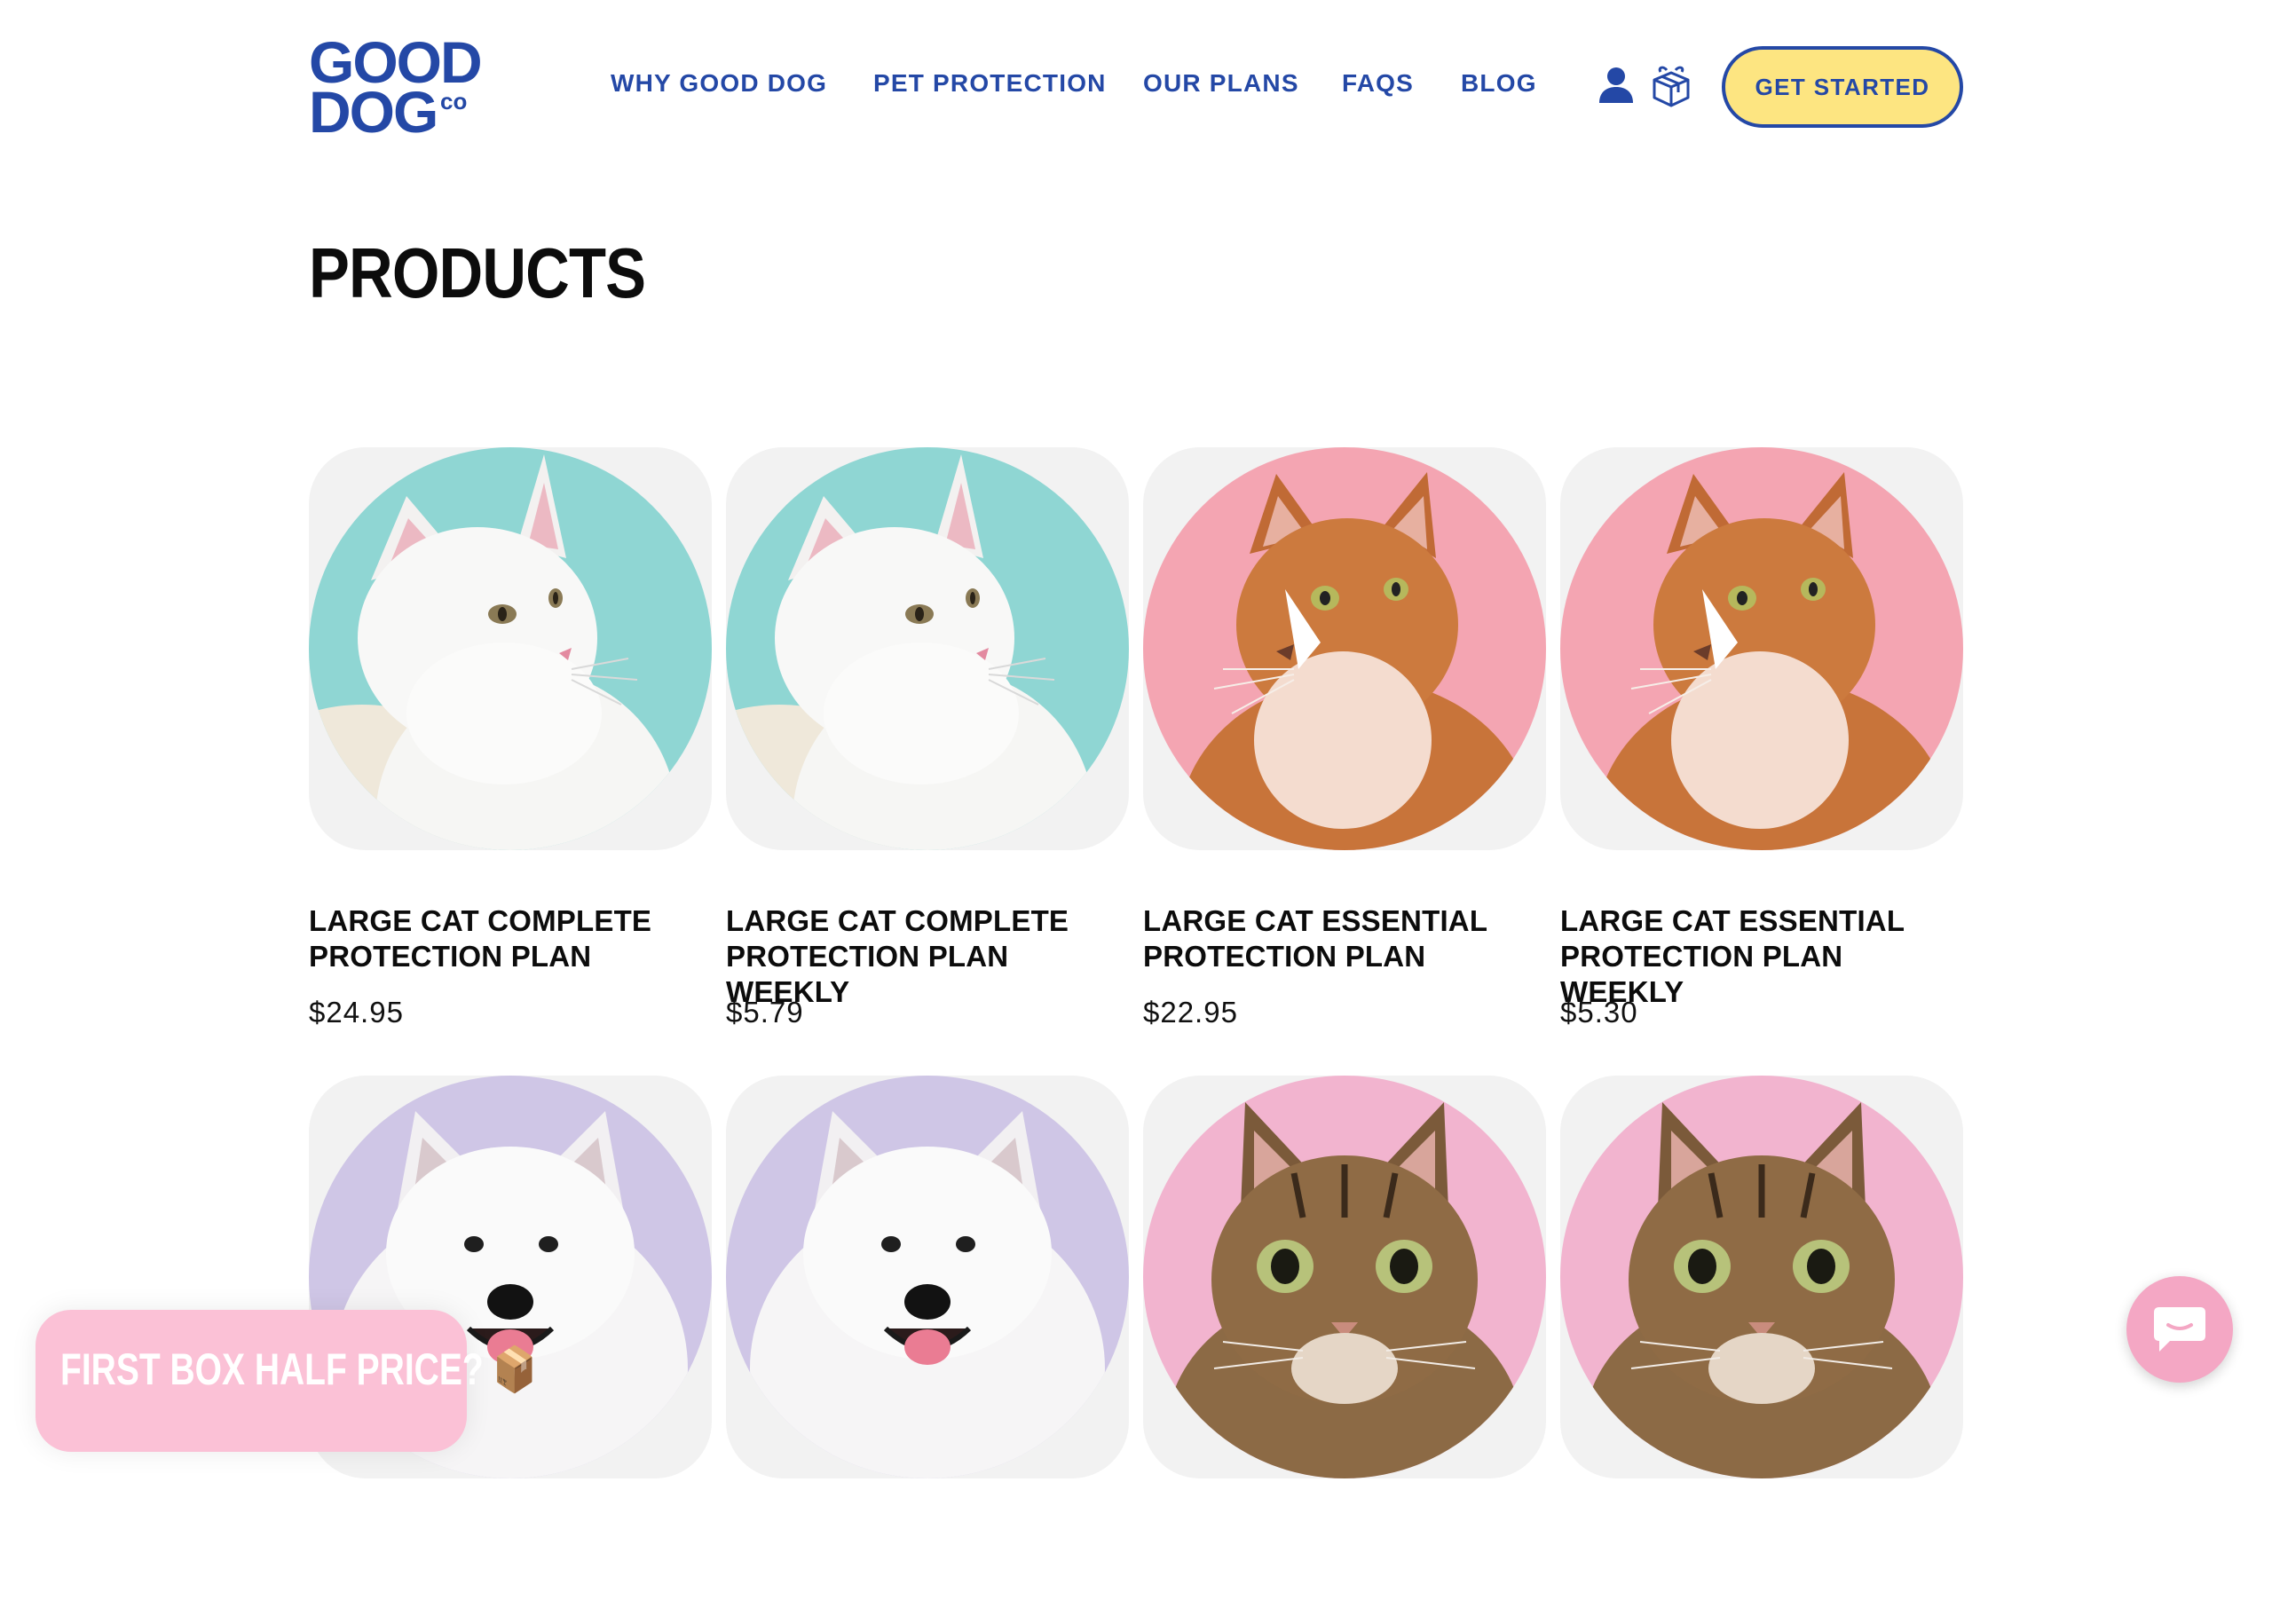 The width and height of the screenshot is (2272, 1624). I want to click on nav-faqs: FAQS, so click(1378, 83).